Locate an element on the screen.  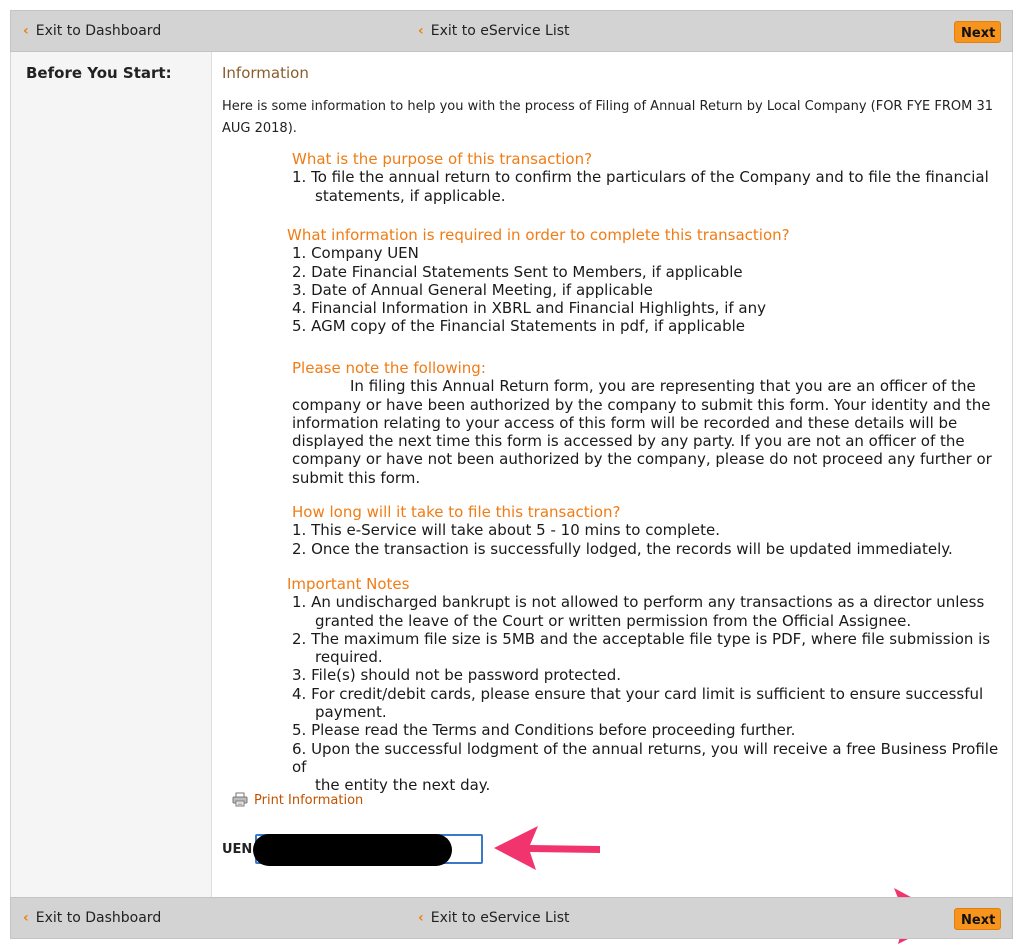
please-note-title: Please note the following: is located at coordinates (389, 368).